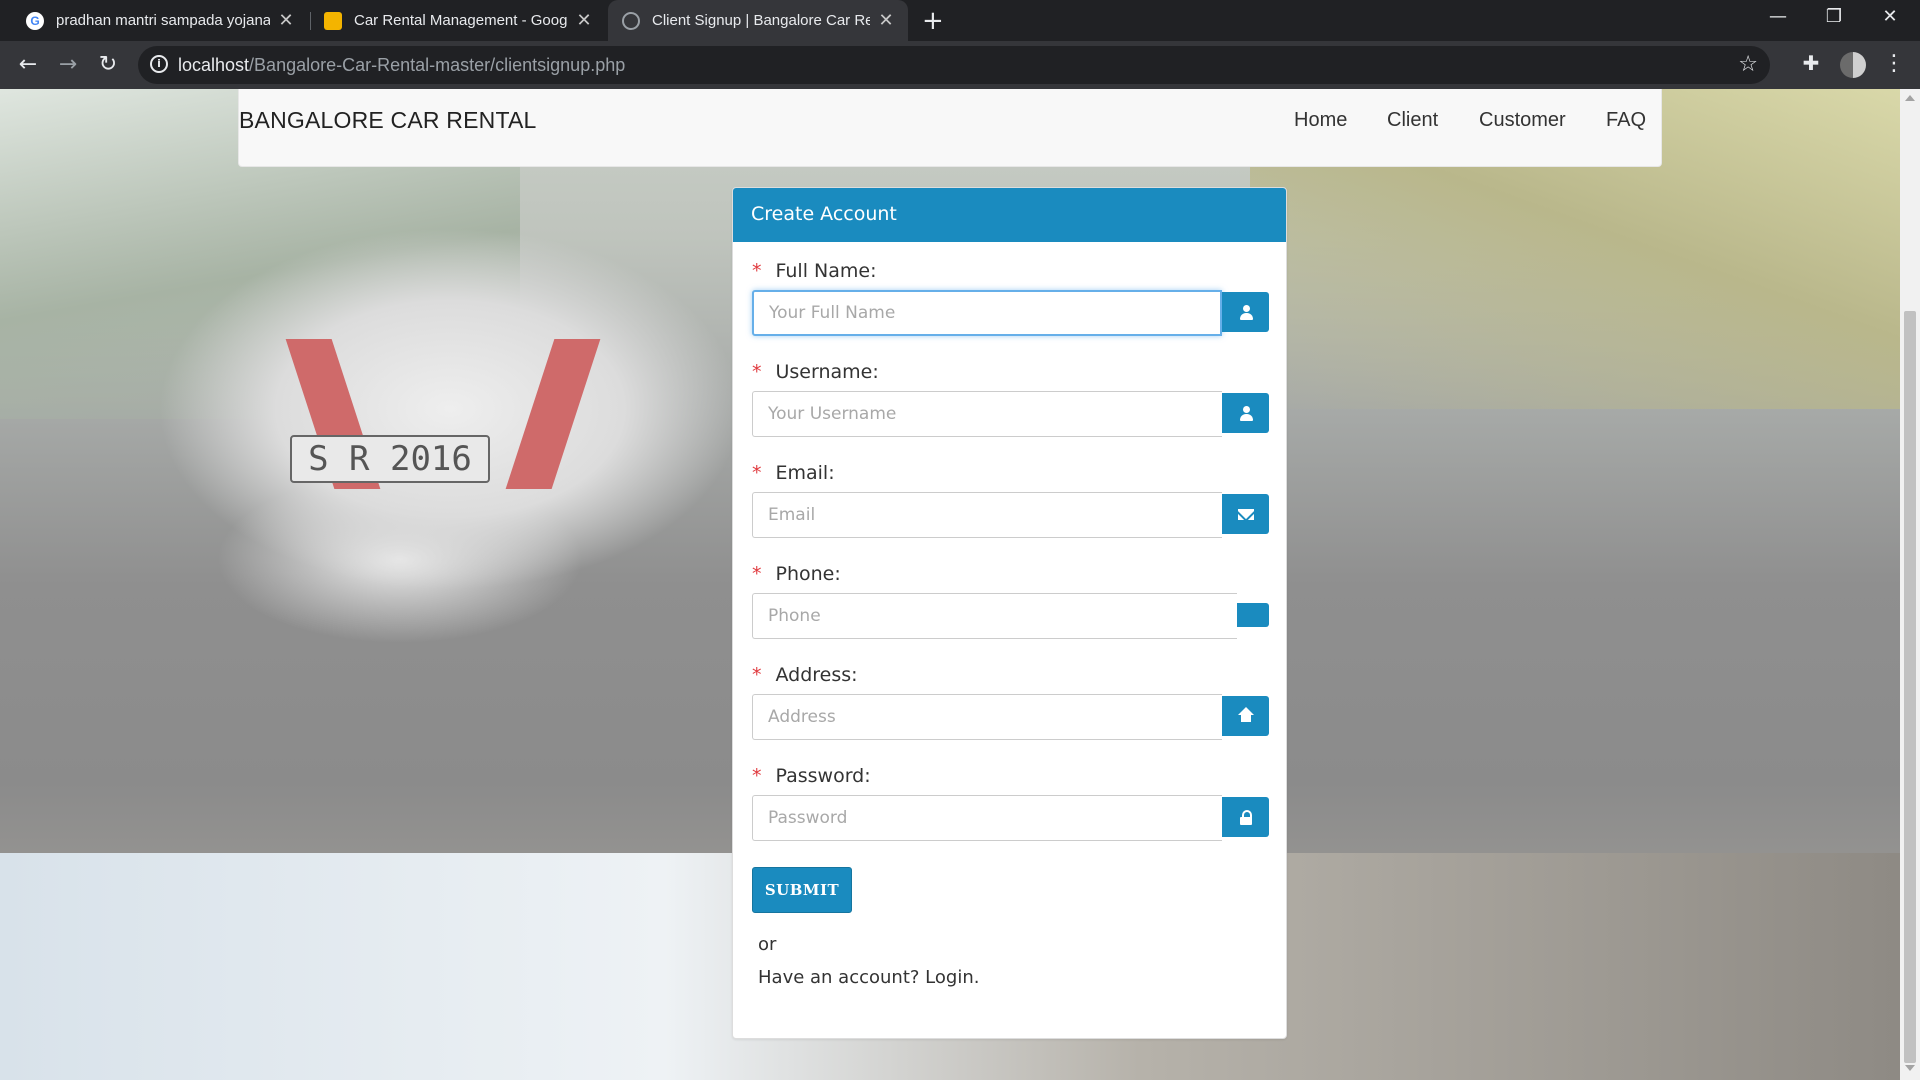 The image size is (1920, 1080). Describe the element at coordinates (987, 515) in the screenshot. I see `email-input` at that location.